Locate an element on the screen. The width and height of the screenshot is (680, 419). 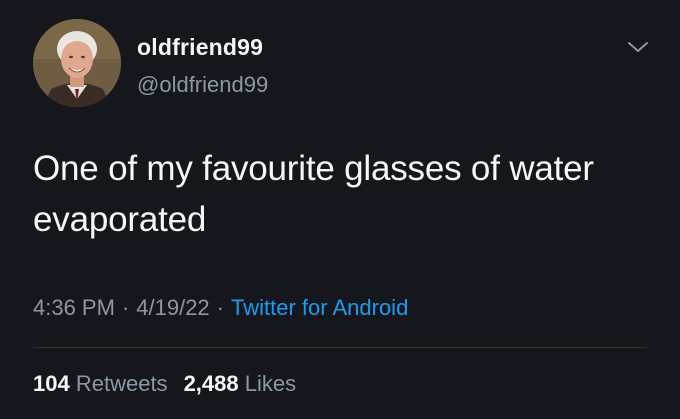
retweets-count: 104 is located at coordinates (51, 383).